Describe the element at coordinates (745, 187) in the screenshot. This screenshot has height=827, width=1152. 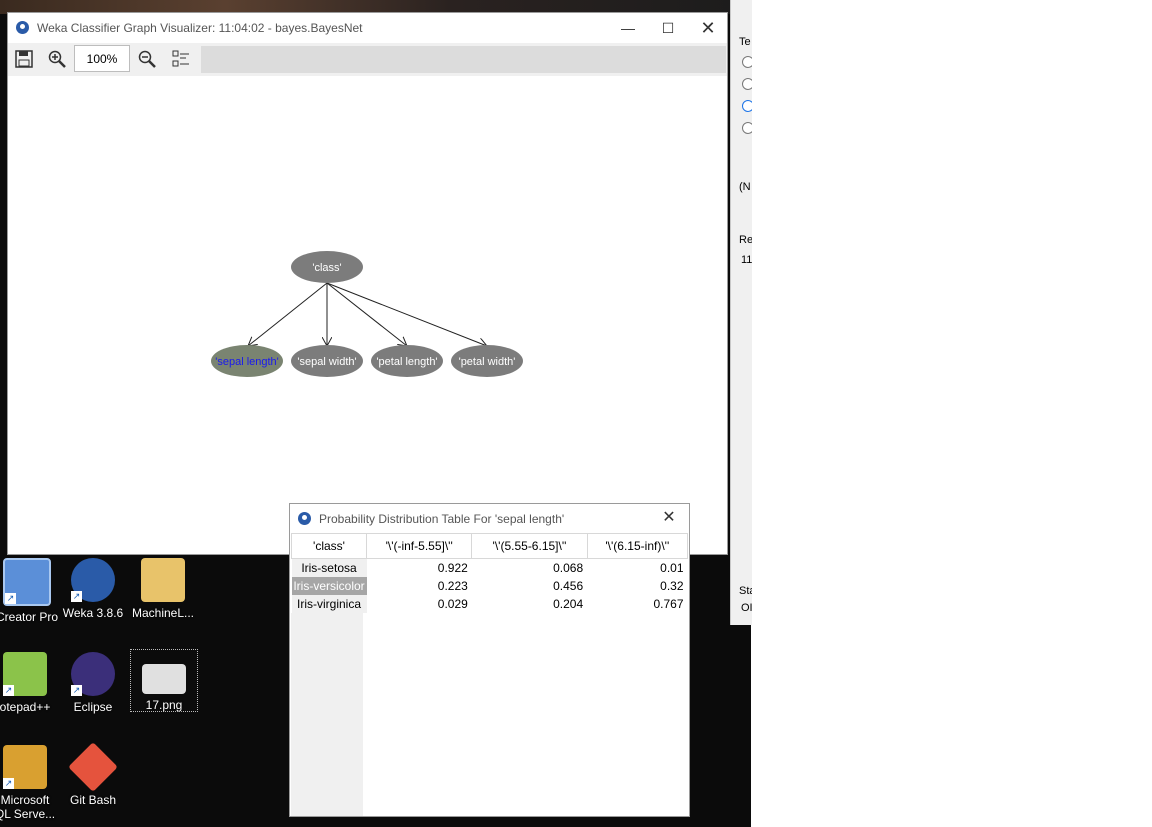
I see `back-window-text: (N` at that location.